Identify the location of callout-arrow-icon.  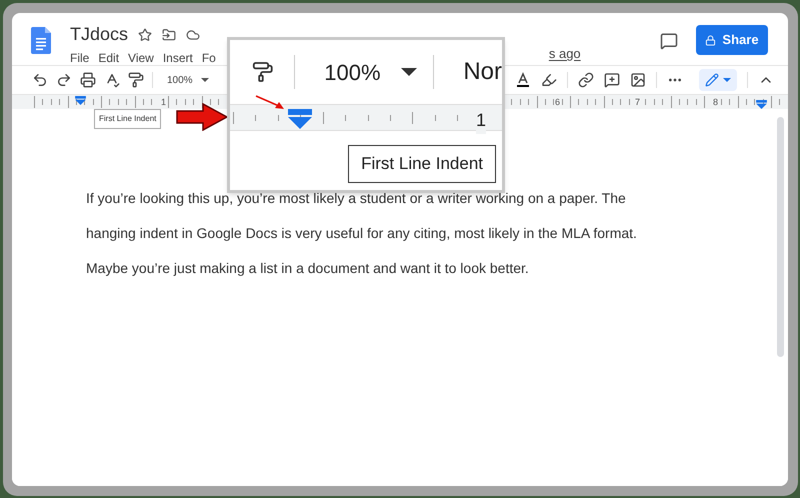
(202, 117).